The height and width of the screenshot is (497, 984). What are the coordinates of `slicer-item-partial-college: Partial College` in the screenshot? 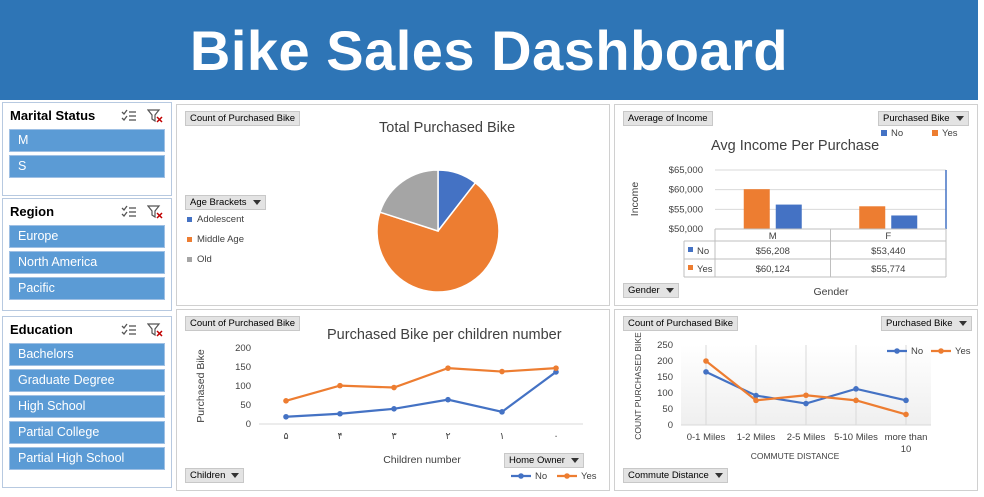 It's located at (87, 432).